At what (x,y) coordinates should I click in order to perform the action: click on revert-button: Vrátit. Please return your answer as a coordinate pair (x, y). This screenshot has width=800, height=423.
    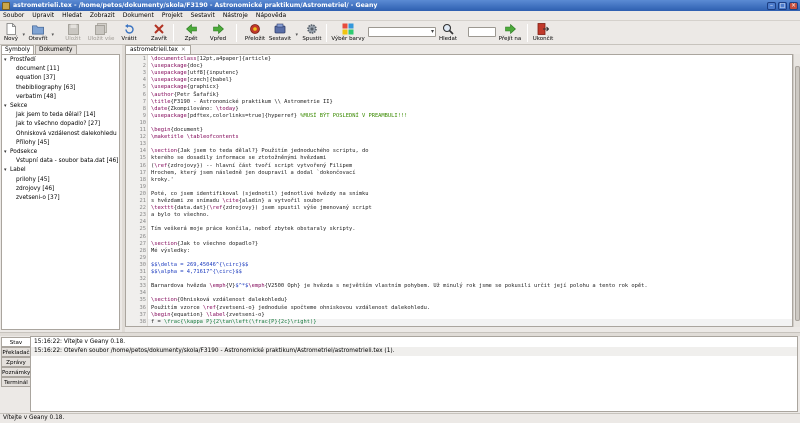
    Looking at the image, I should click on (129, 33).